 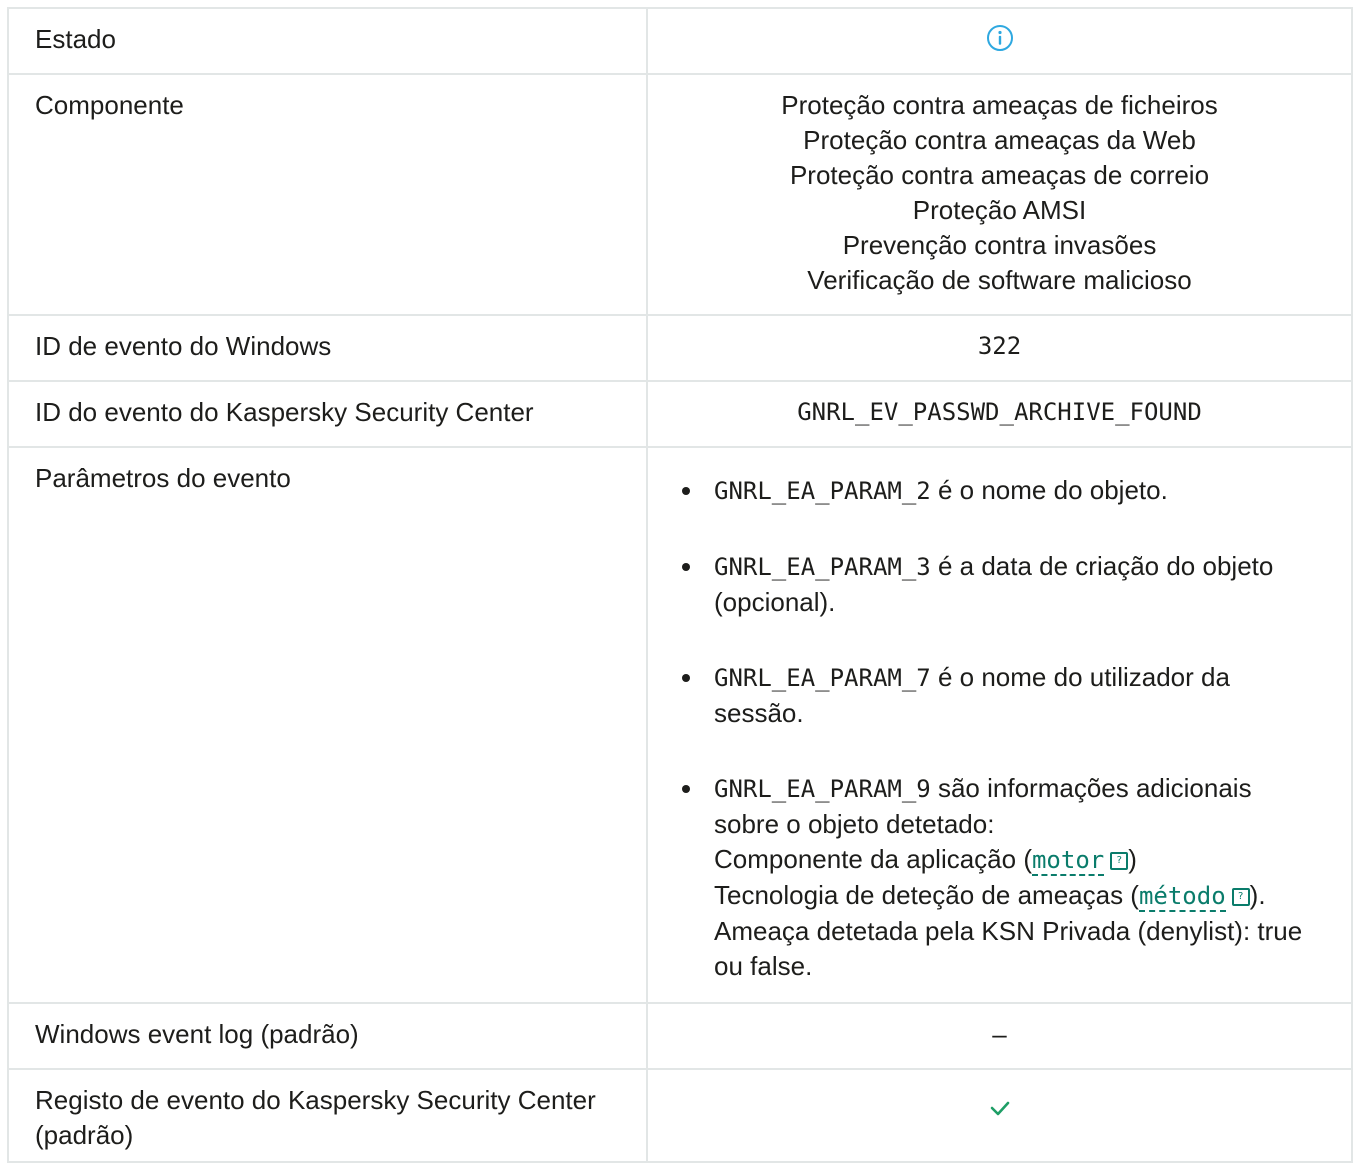 I want to click on row-label: Componente, so click(x=327, y=194).